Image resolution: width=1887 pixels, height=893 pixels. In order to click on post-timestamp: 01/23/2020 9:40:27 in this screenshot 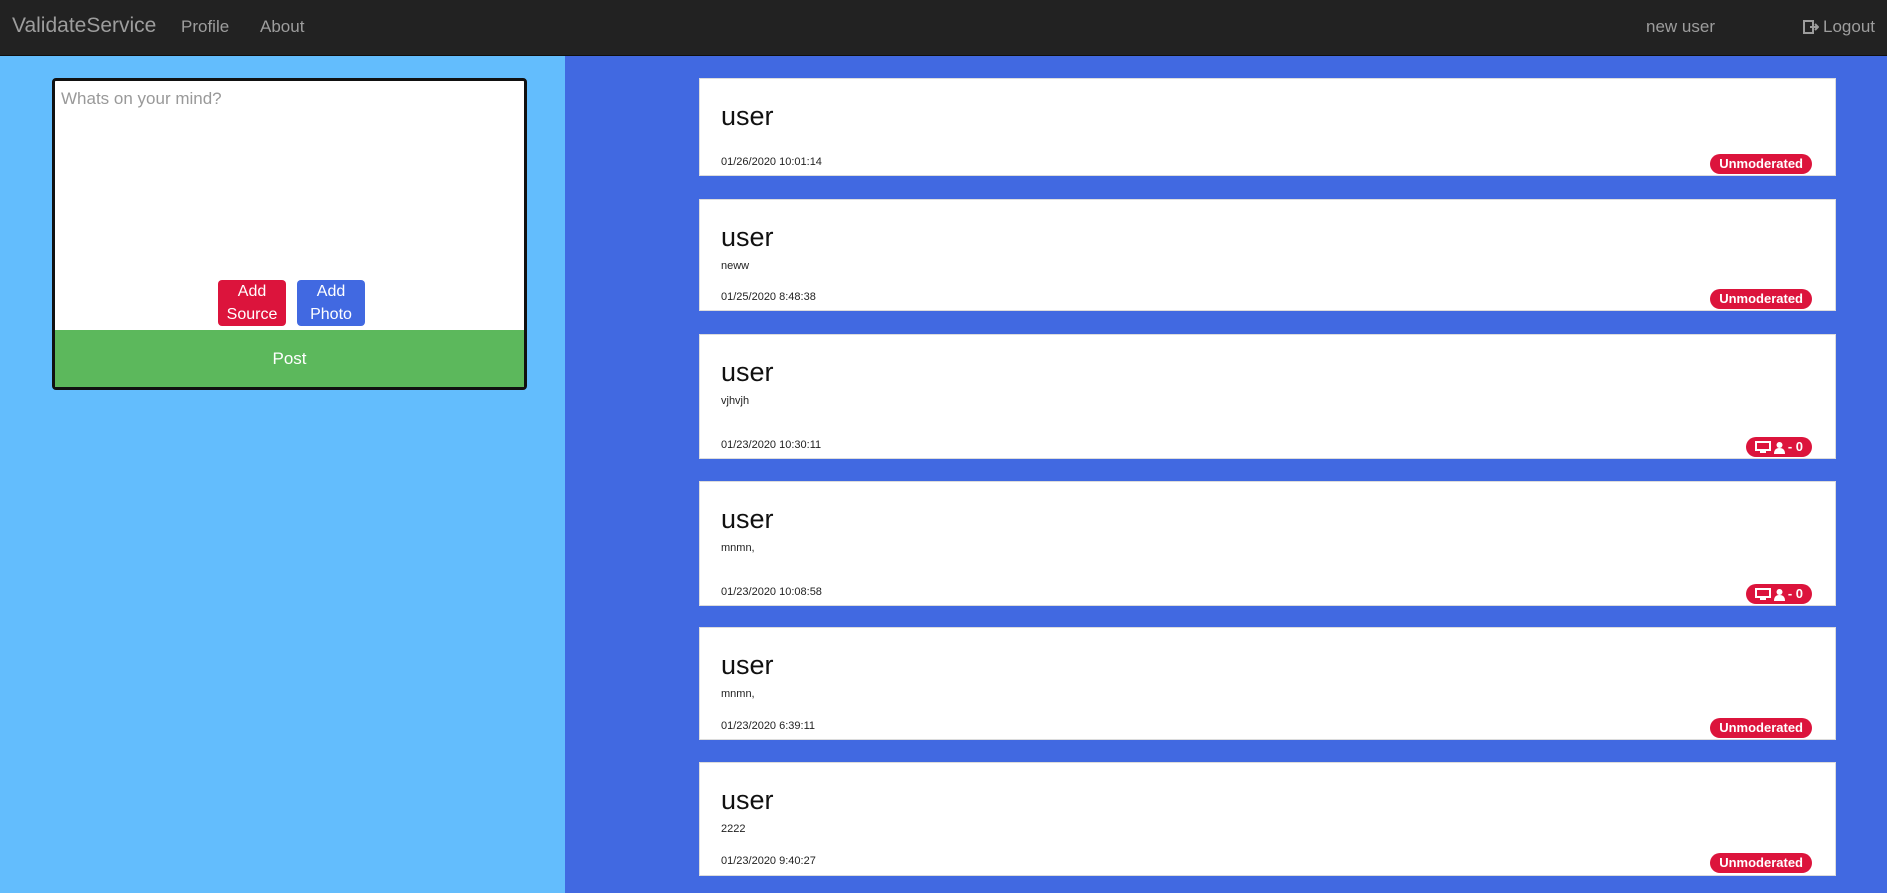, I will do `click(768, 861)`.